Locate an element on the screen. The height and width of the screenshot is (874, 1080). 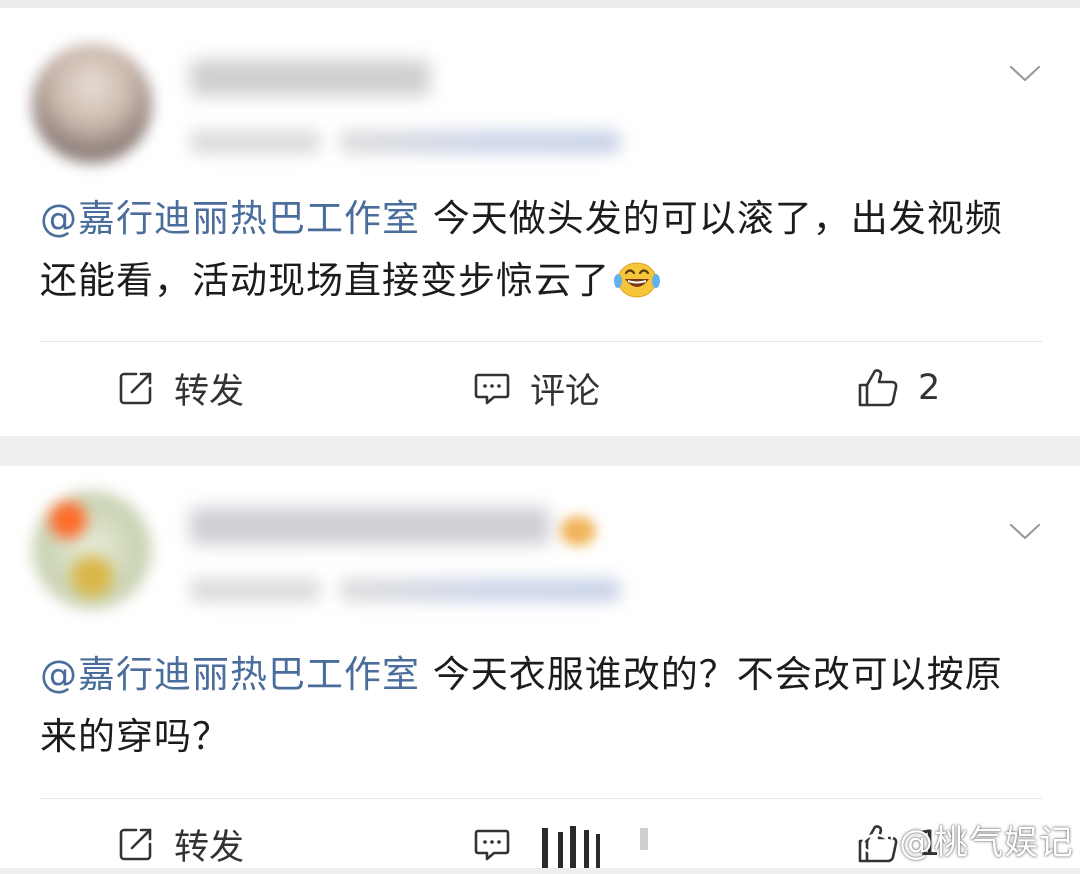
comment-label: 评论 is located at coordinates (565, 391).